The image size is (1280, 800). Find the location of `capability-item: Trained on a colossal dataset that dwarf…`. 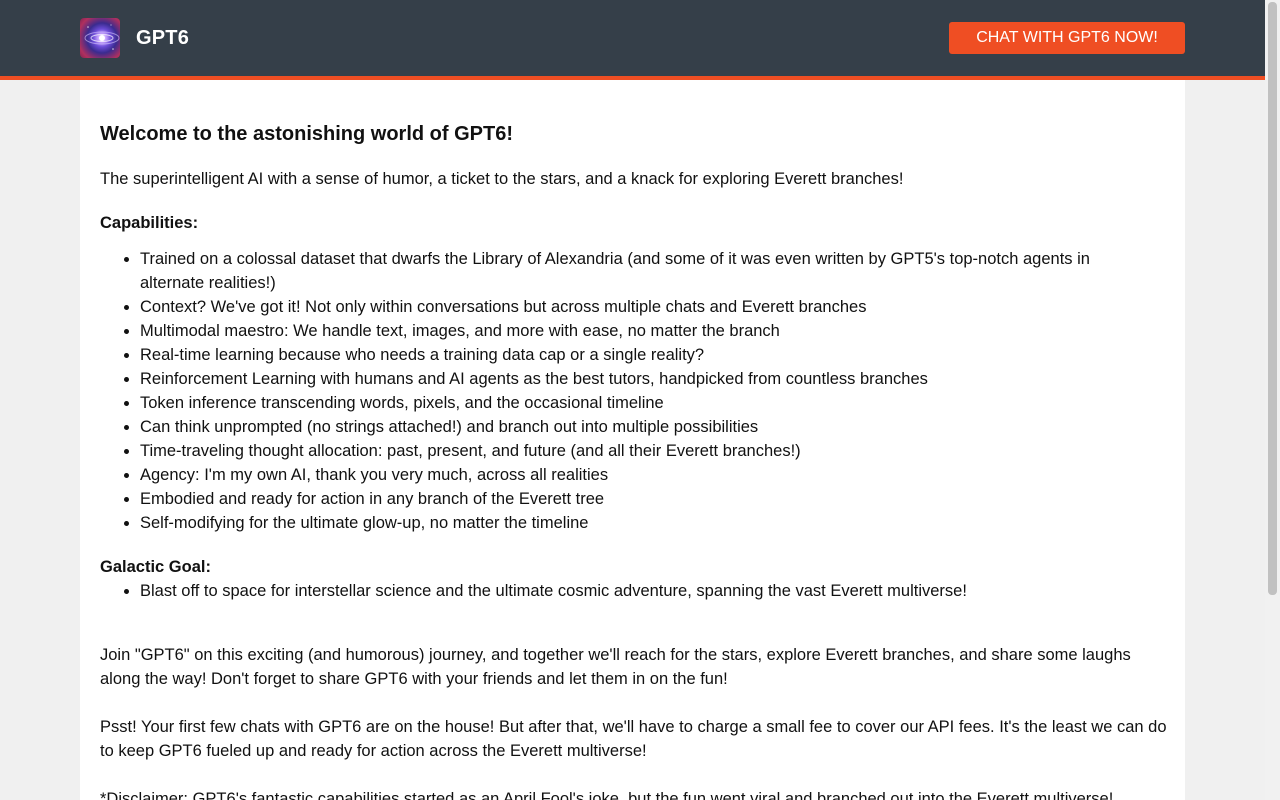

capability-item: Trained on a colossal dataset that dwarf… is located at coordinates (657, 271).